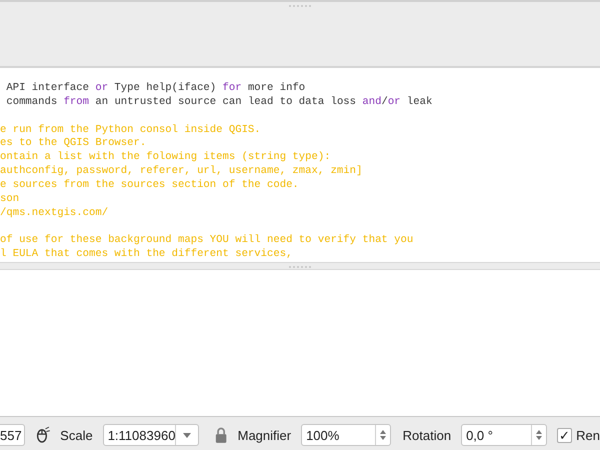 The height and width of the screenshot is (450, 600). I want to click on console-line: son, so click(10, 199).